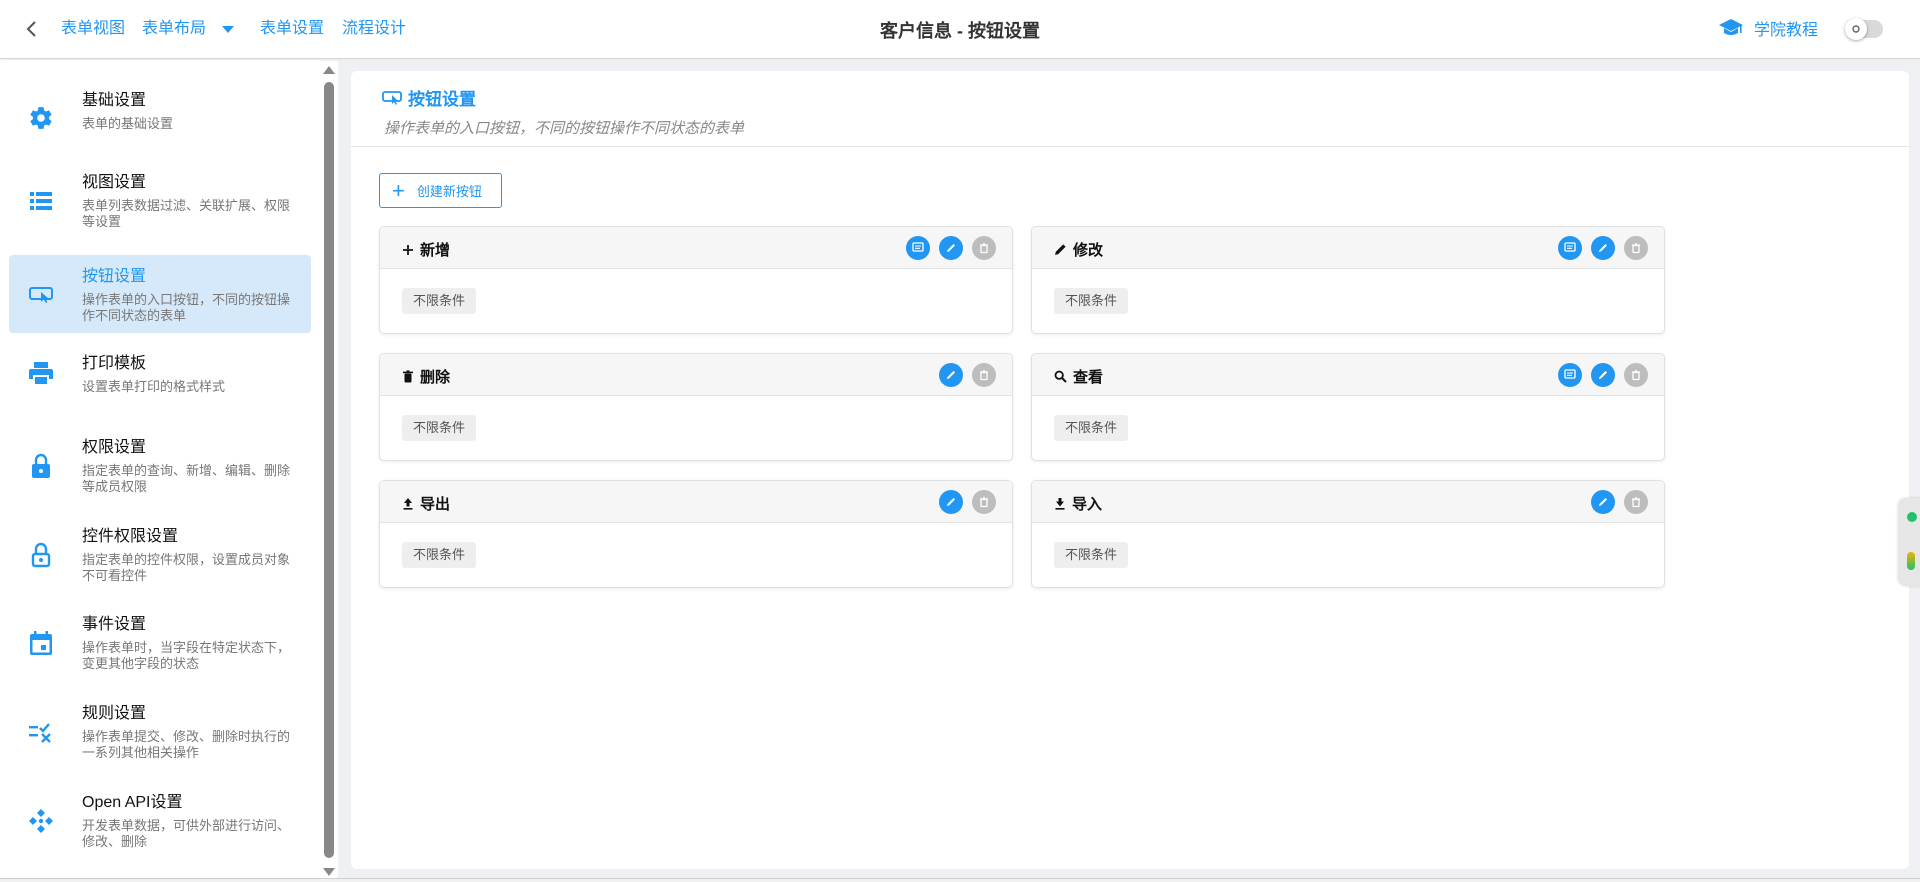 The image size is (1920, 882). Describe the element at coordinates (41, 201) in the screenshot. I see `list-icon` at that location.